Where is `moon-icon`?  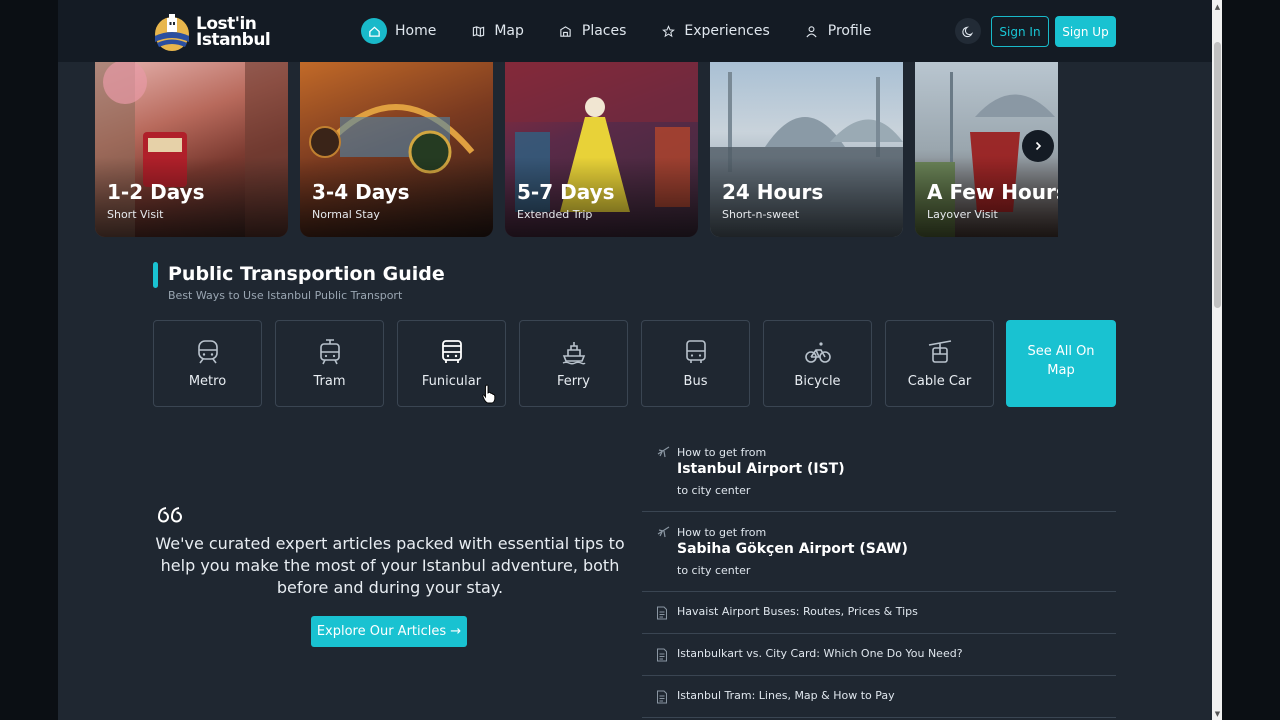
moon-icon is located at coordinates (967, 31).